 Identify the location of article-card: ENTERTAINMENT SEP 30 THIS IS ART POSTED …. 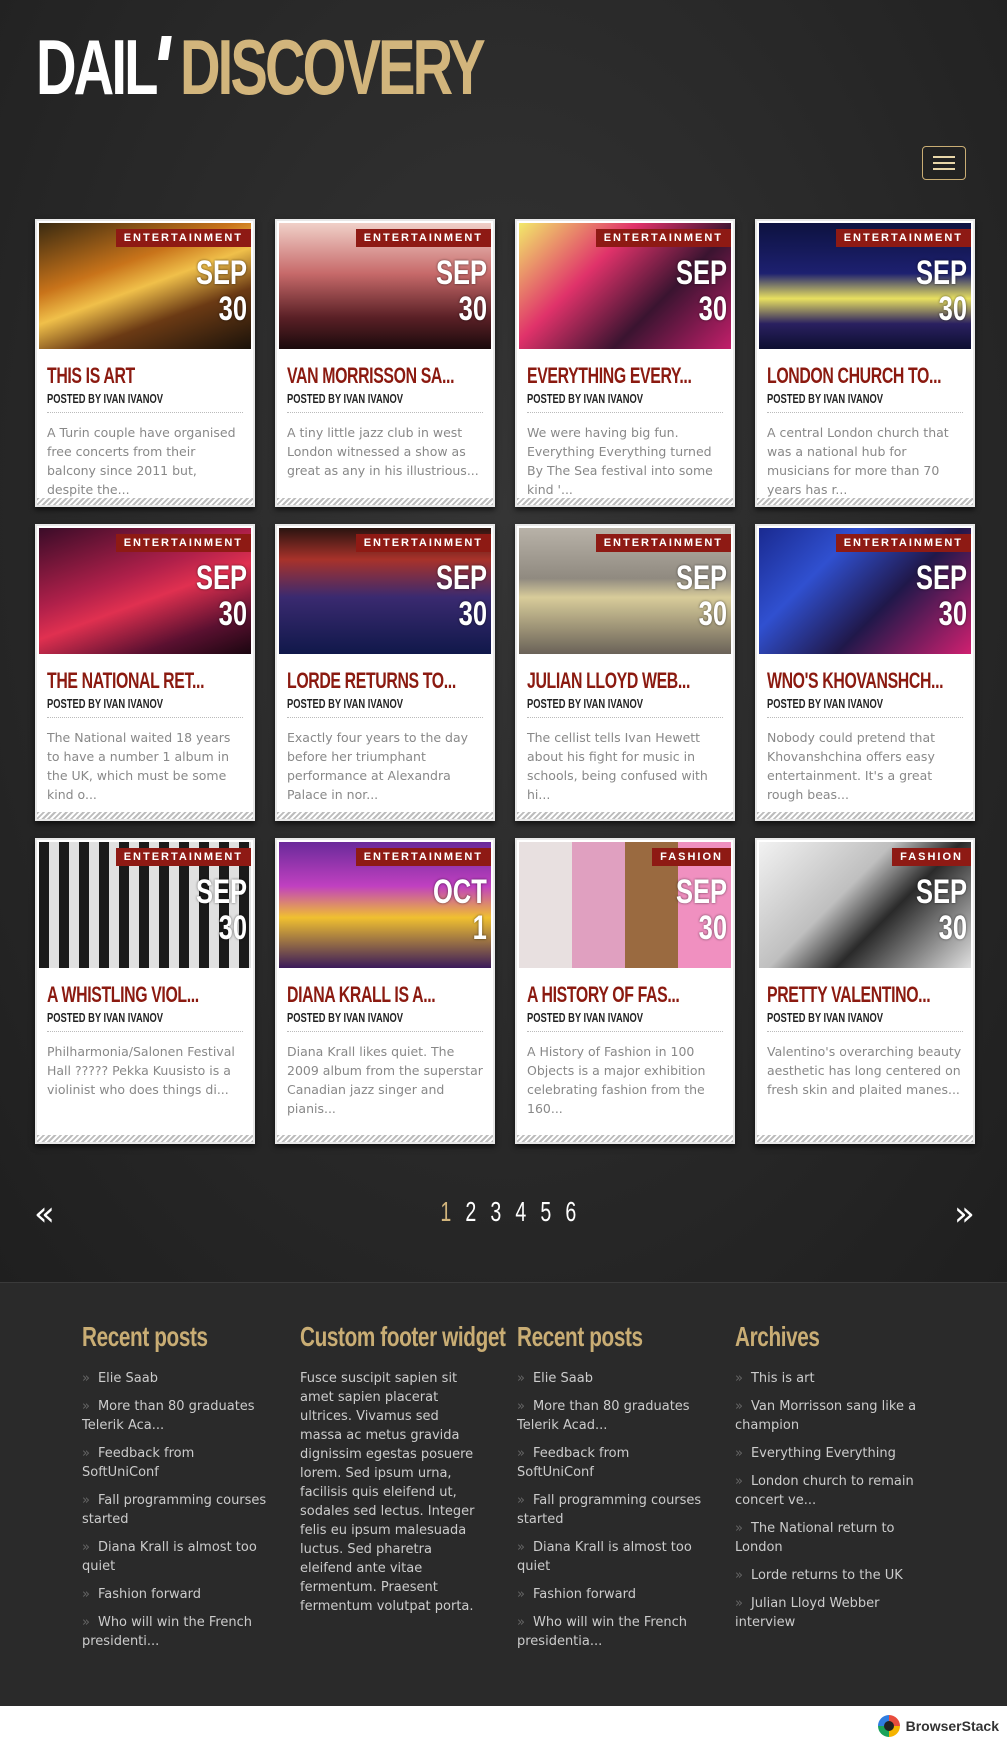
(145, 363).